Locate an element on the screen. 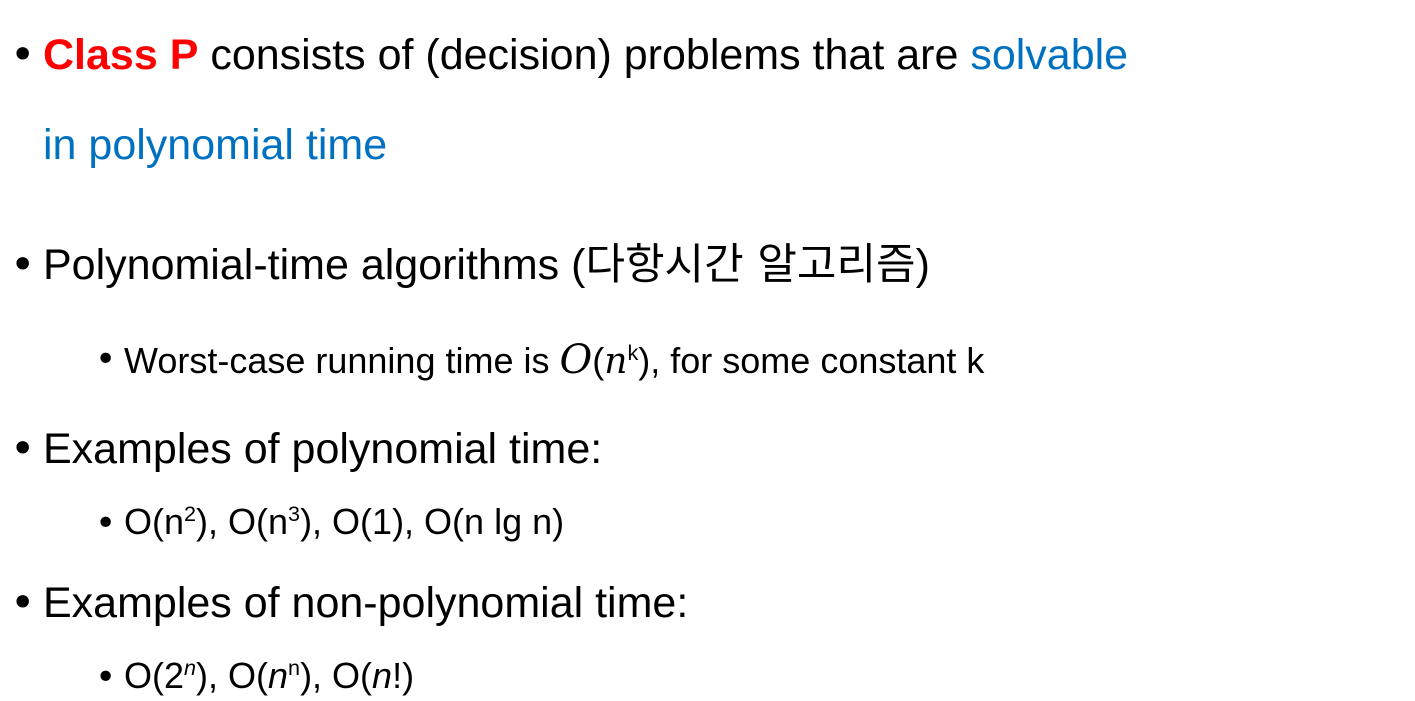 The height and width of the screenshot is (701, 1415). item-2-text: Polynomial-time algorithms ( is located at coordinates (314, 265).